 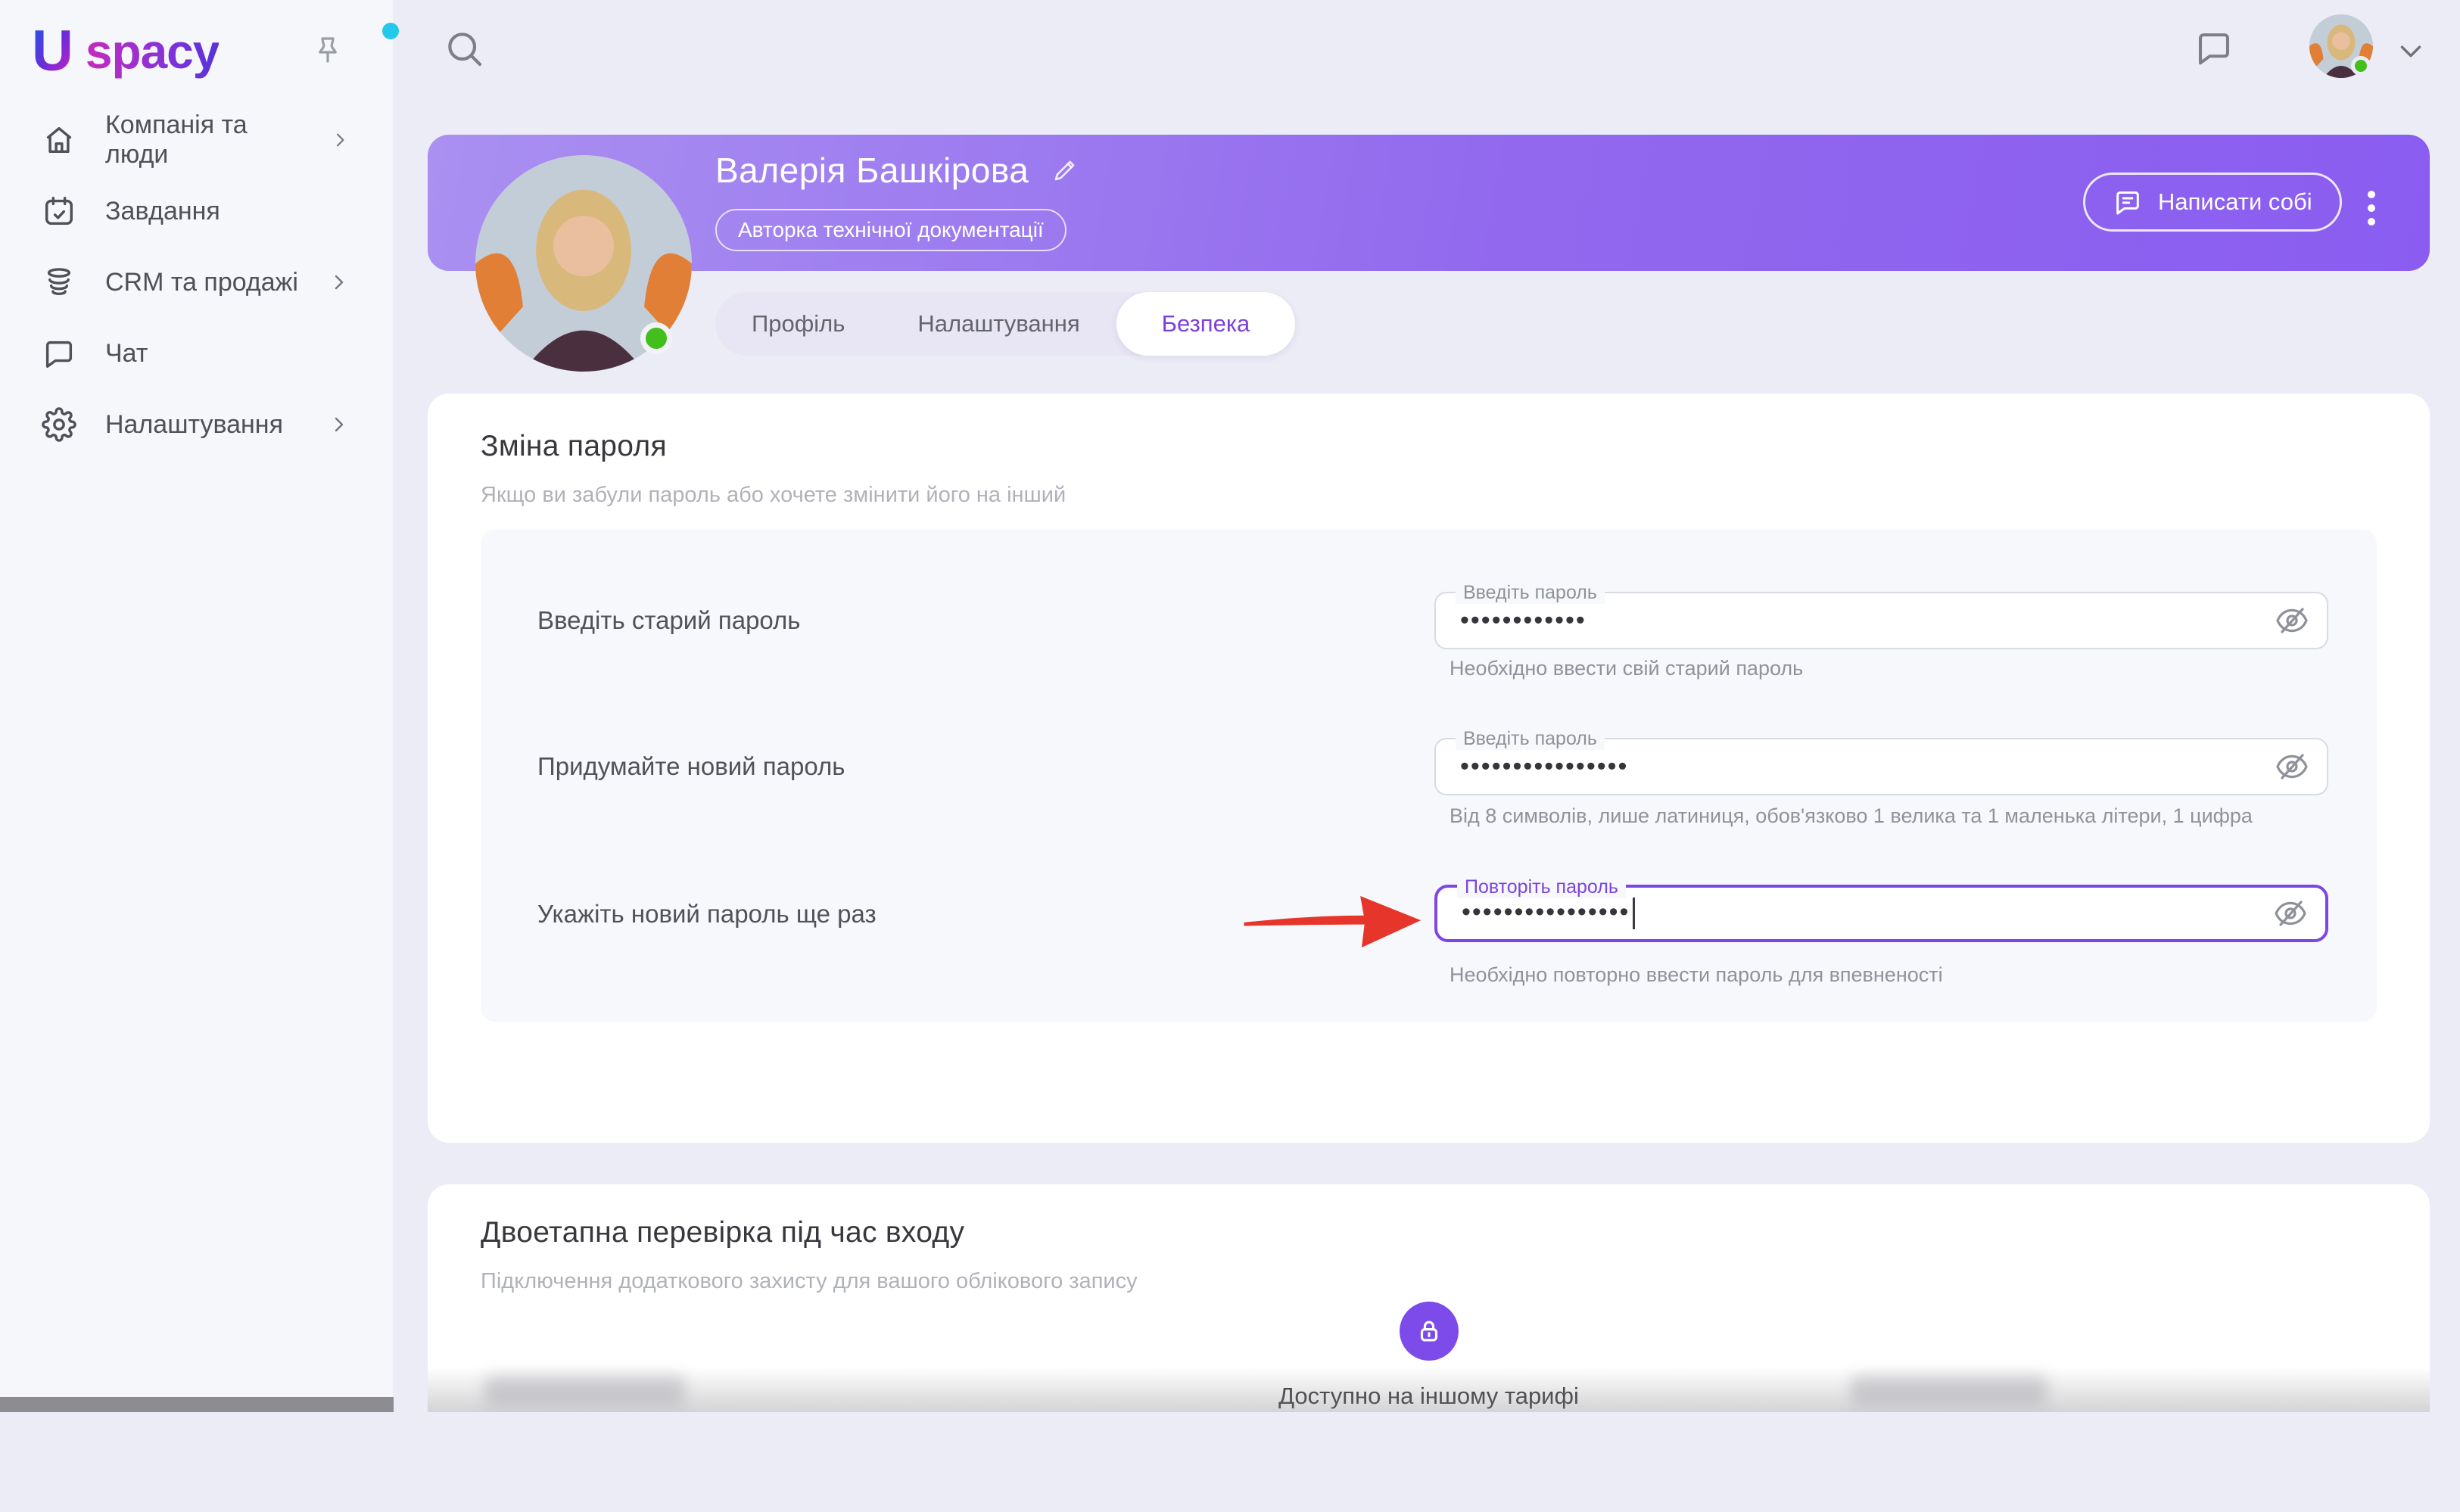 I want to click on bottom-edge-strip, so click(x=197, y=1404).